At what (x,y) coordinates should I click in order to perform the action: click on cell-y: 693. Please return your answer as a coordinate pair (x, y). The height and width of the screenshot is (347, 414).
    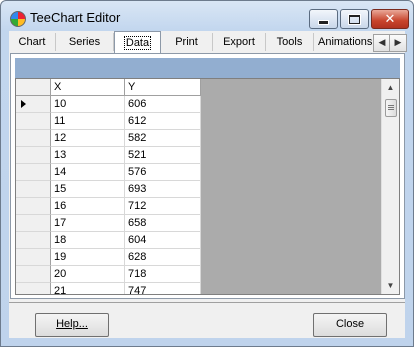
    Looking at the image, I should click on (163, 189).